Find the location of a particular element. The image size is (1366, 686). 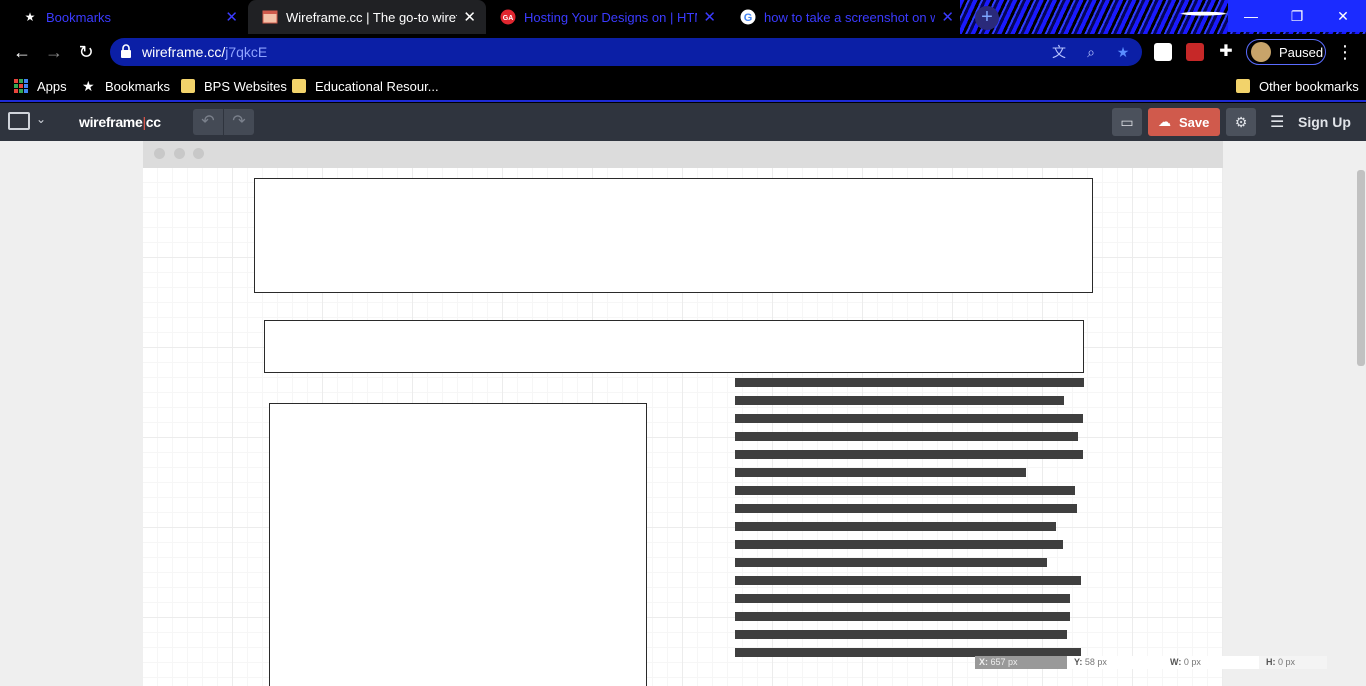

back-button: ← is located at coordinates (22, 52).